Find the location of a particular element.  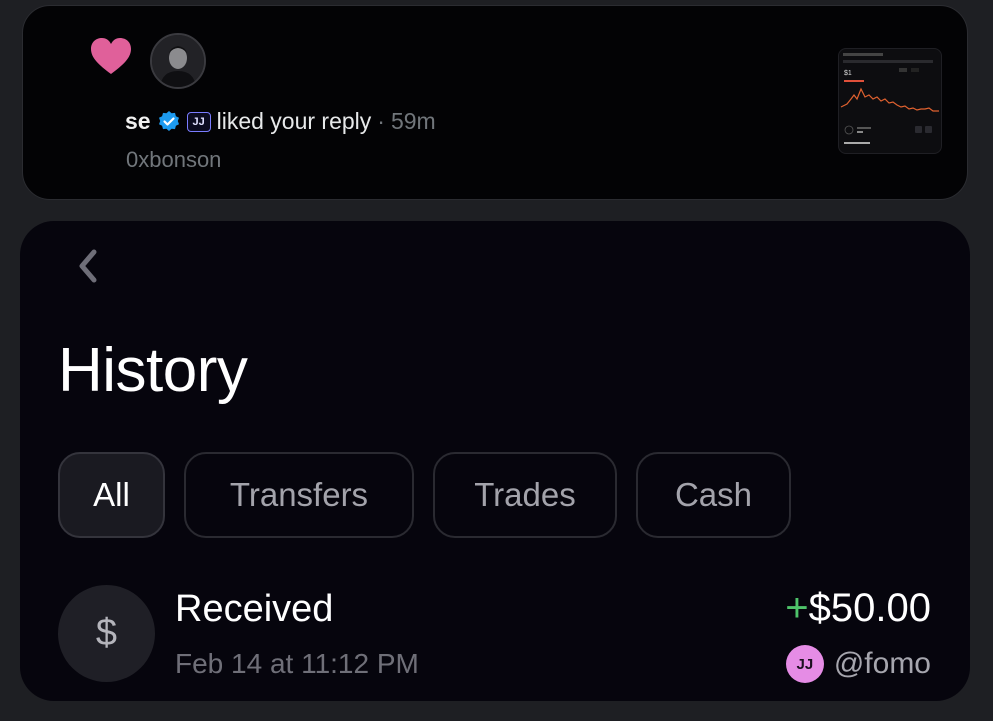

svg-text: $1 is located at coordinates (848, 73).